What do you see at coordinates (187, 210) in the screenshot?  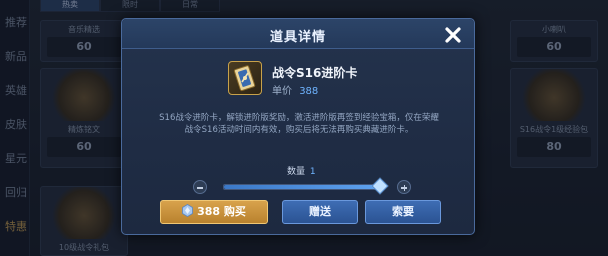 I see `coupon-icon` at bounding box center [187, 210].